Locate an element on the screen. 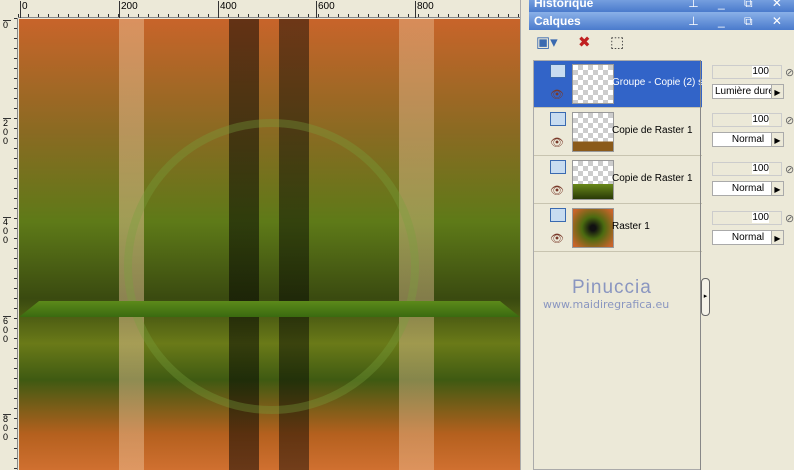  layers-title: Calques is located at coordinates (557, 21).